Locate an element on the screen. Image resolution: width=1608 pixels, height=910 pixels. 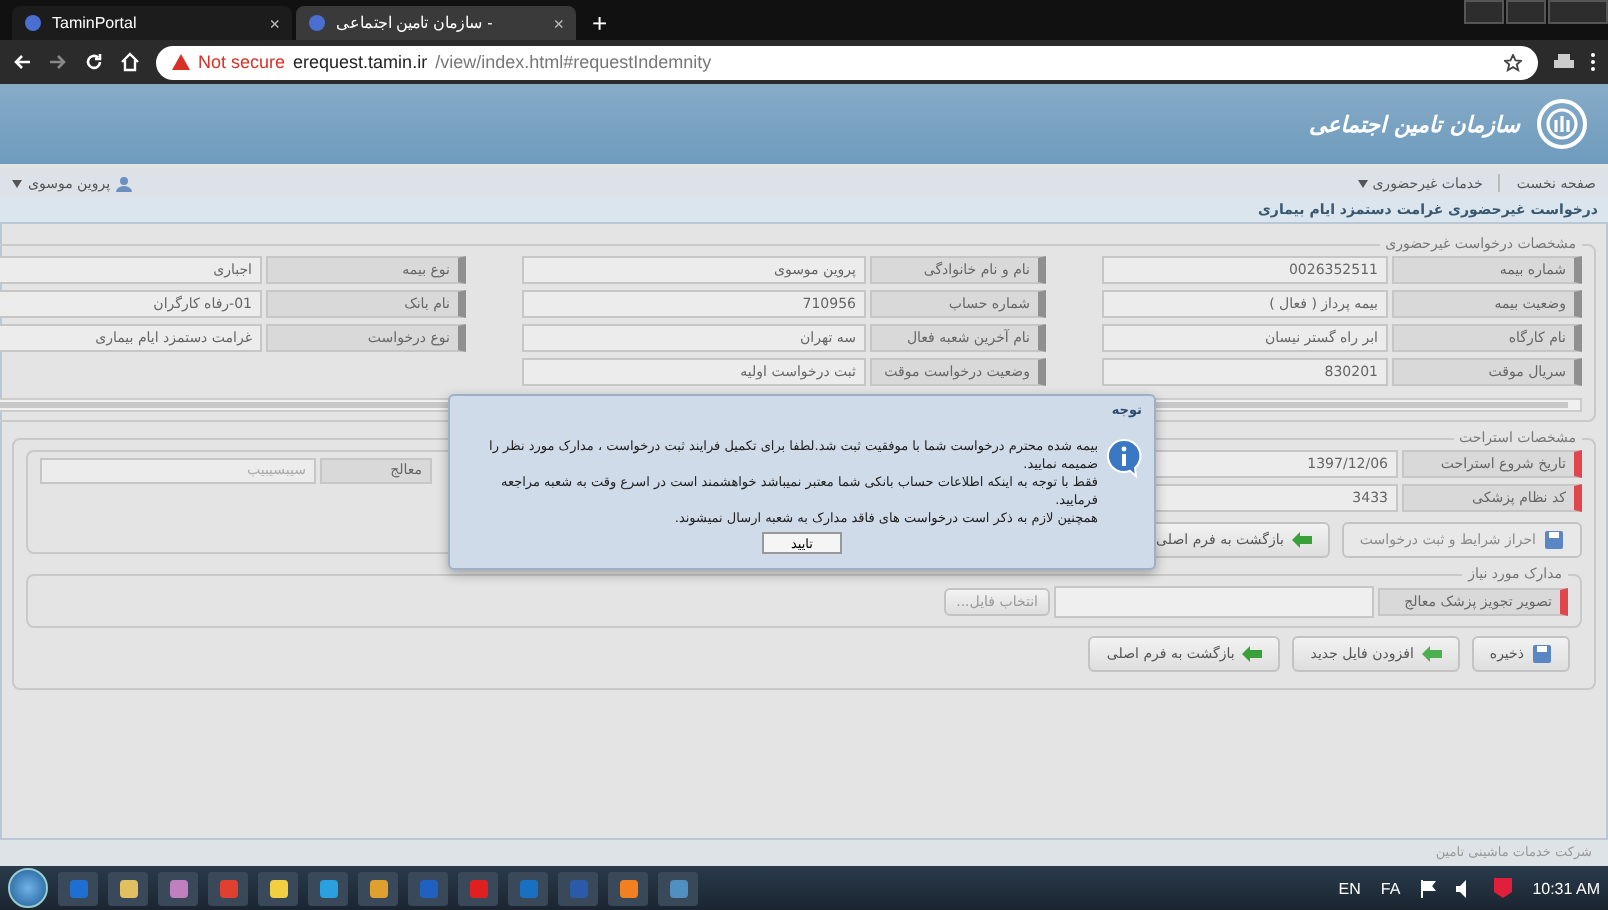
url-path: /view/index.html#requestIndemnity is located at coordinates (573, 62).